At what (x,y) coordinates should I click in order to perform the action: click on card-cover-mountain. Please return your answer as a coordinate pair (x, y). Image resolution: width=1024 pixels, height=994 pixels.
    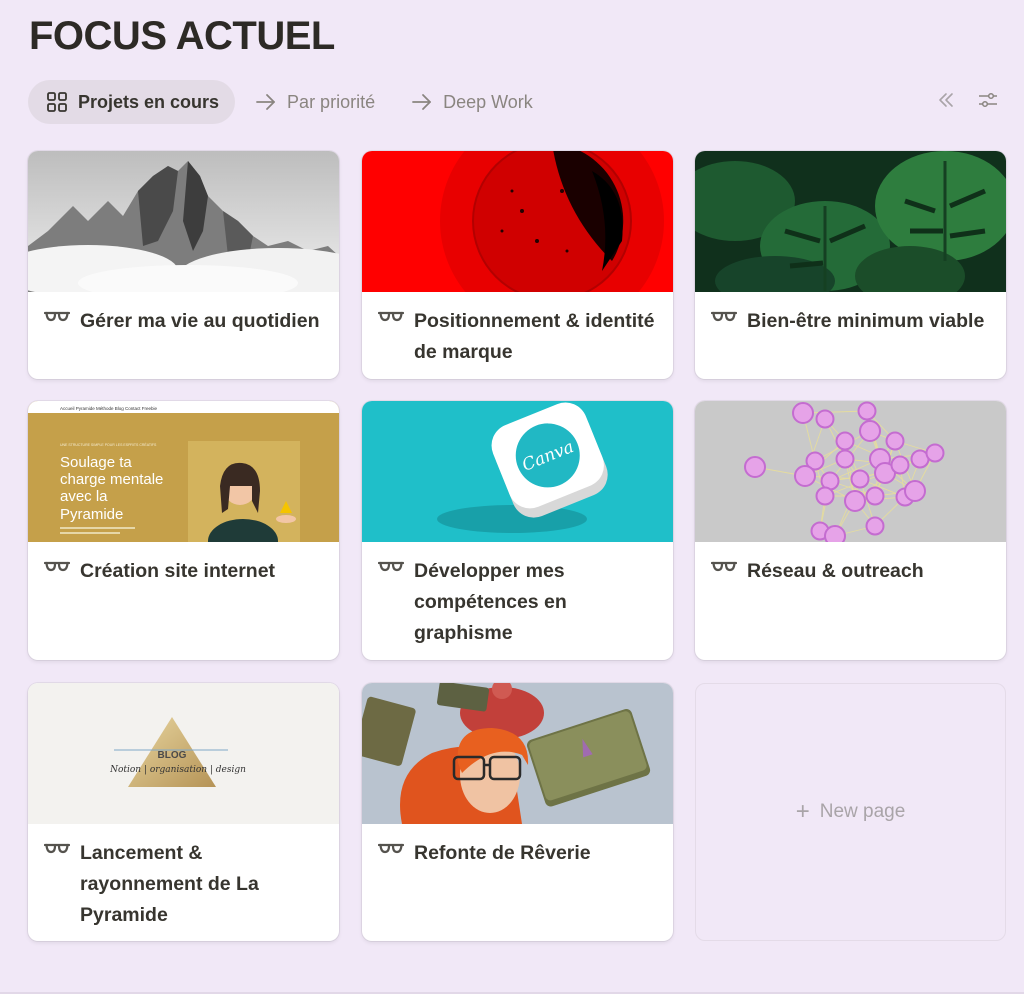
    Looking at the image, I should click on (183, 221).